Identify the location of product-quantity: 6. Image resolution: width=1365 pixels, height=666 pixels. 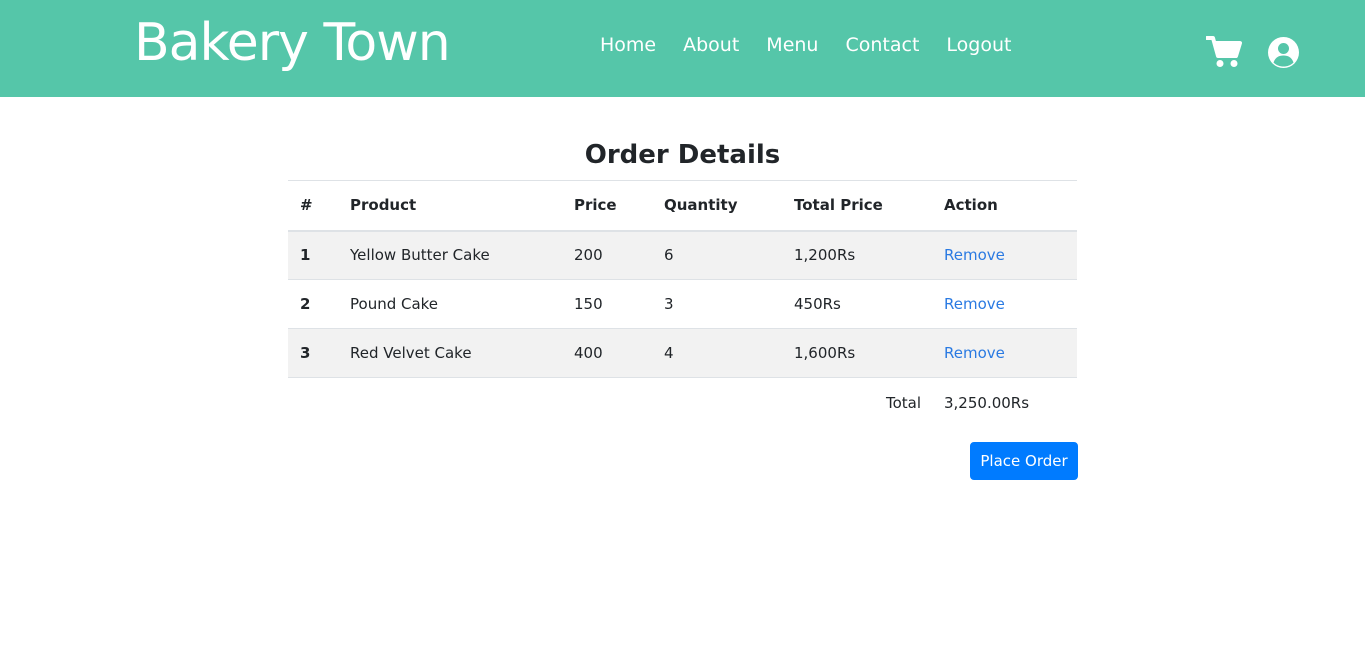
(717, 255).